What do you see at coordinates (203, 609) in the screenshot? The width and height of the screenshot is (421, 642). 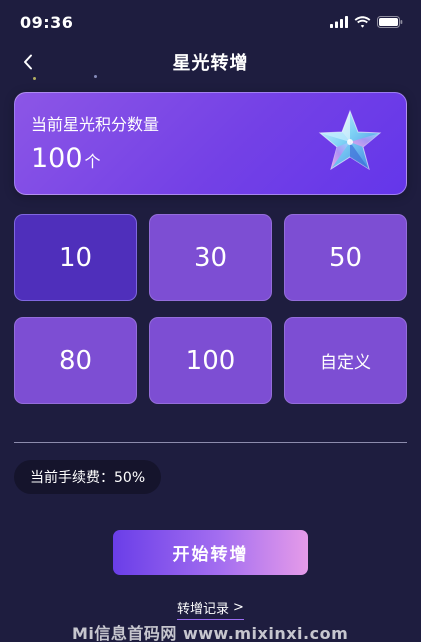 I see `transfer-records-label: 转增记录` at bounding box center [203, 609].